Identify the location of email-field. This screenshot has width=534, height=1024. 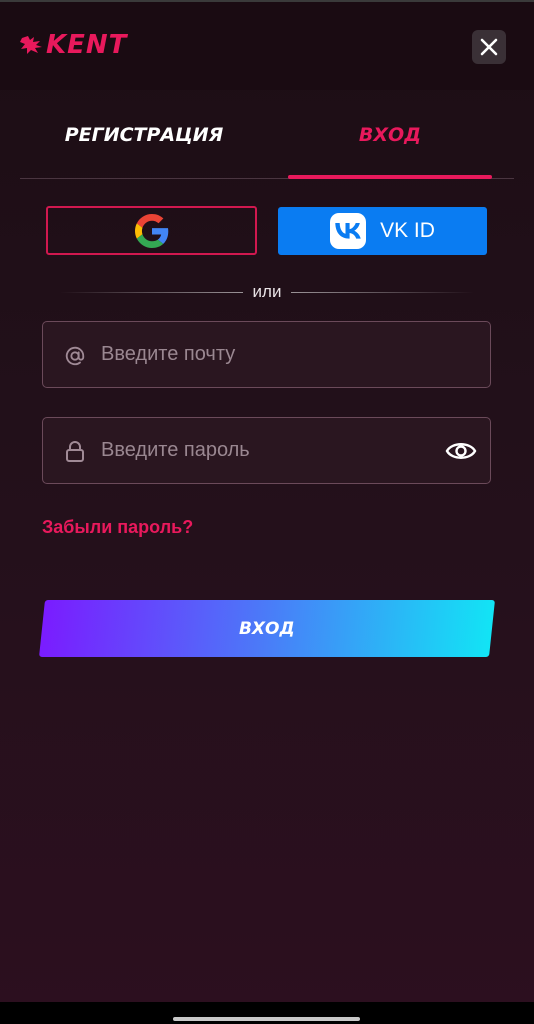
(266, 354).